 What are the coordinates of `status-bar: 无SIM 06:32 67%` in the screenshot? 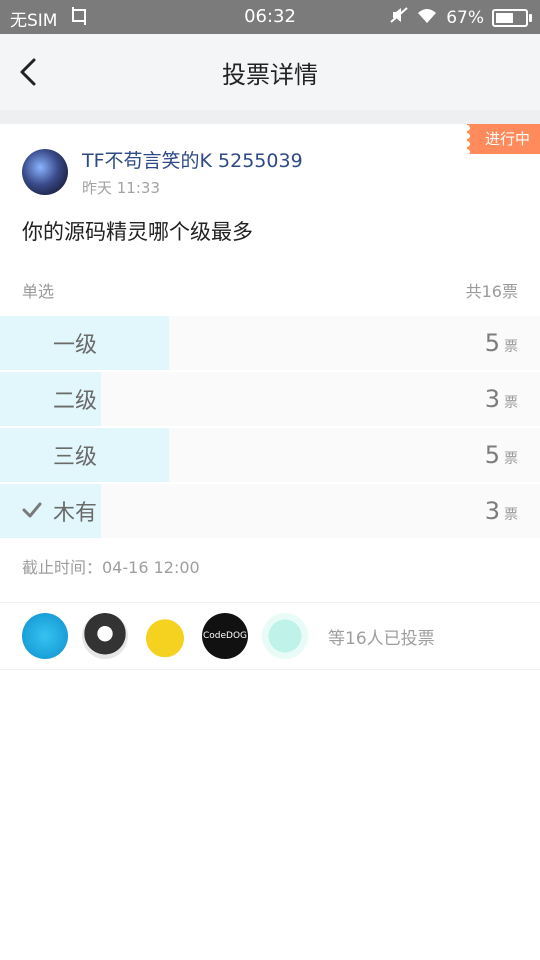 It's located at (270, 17).